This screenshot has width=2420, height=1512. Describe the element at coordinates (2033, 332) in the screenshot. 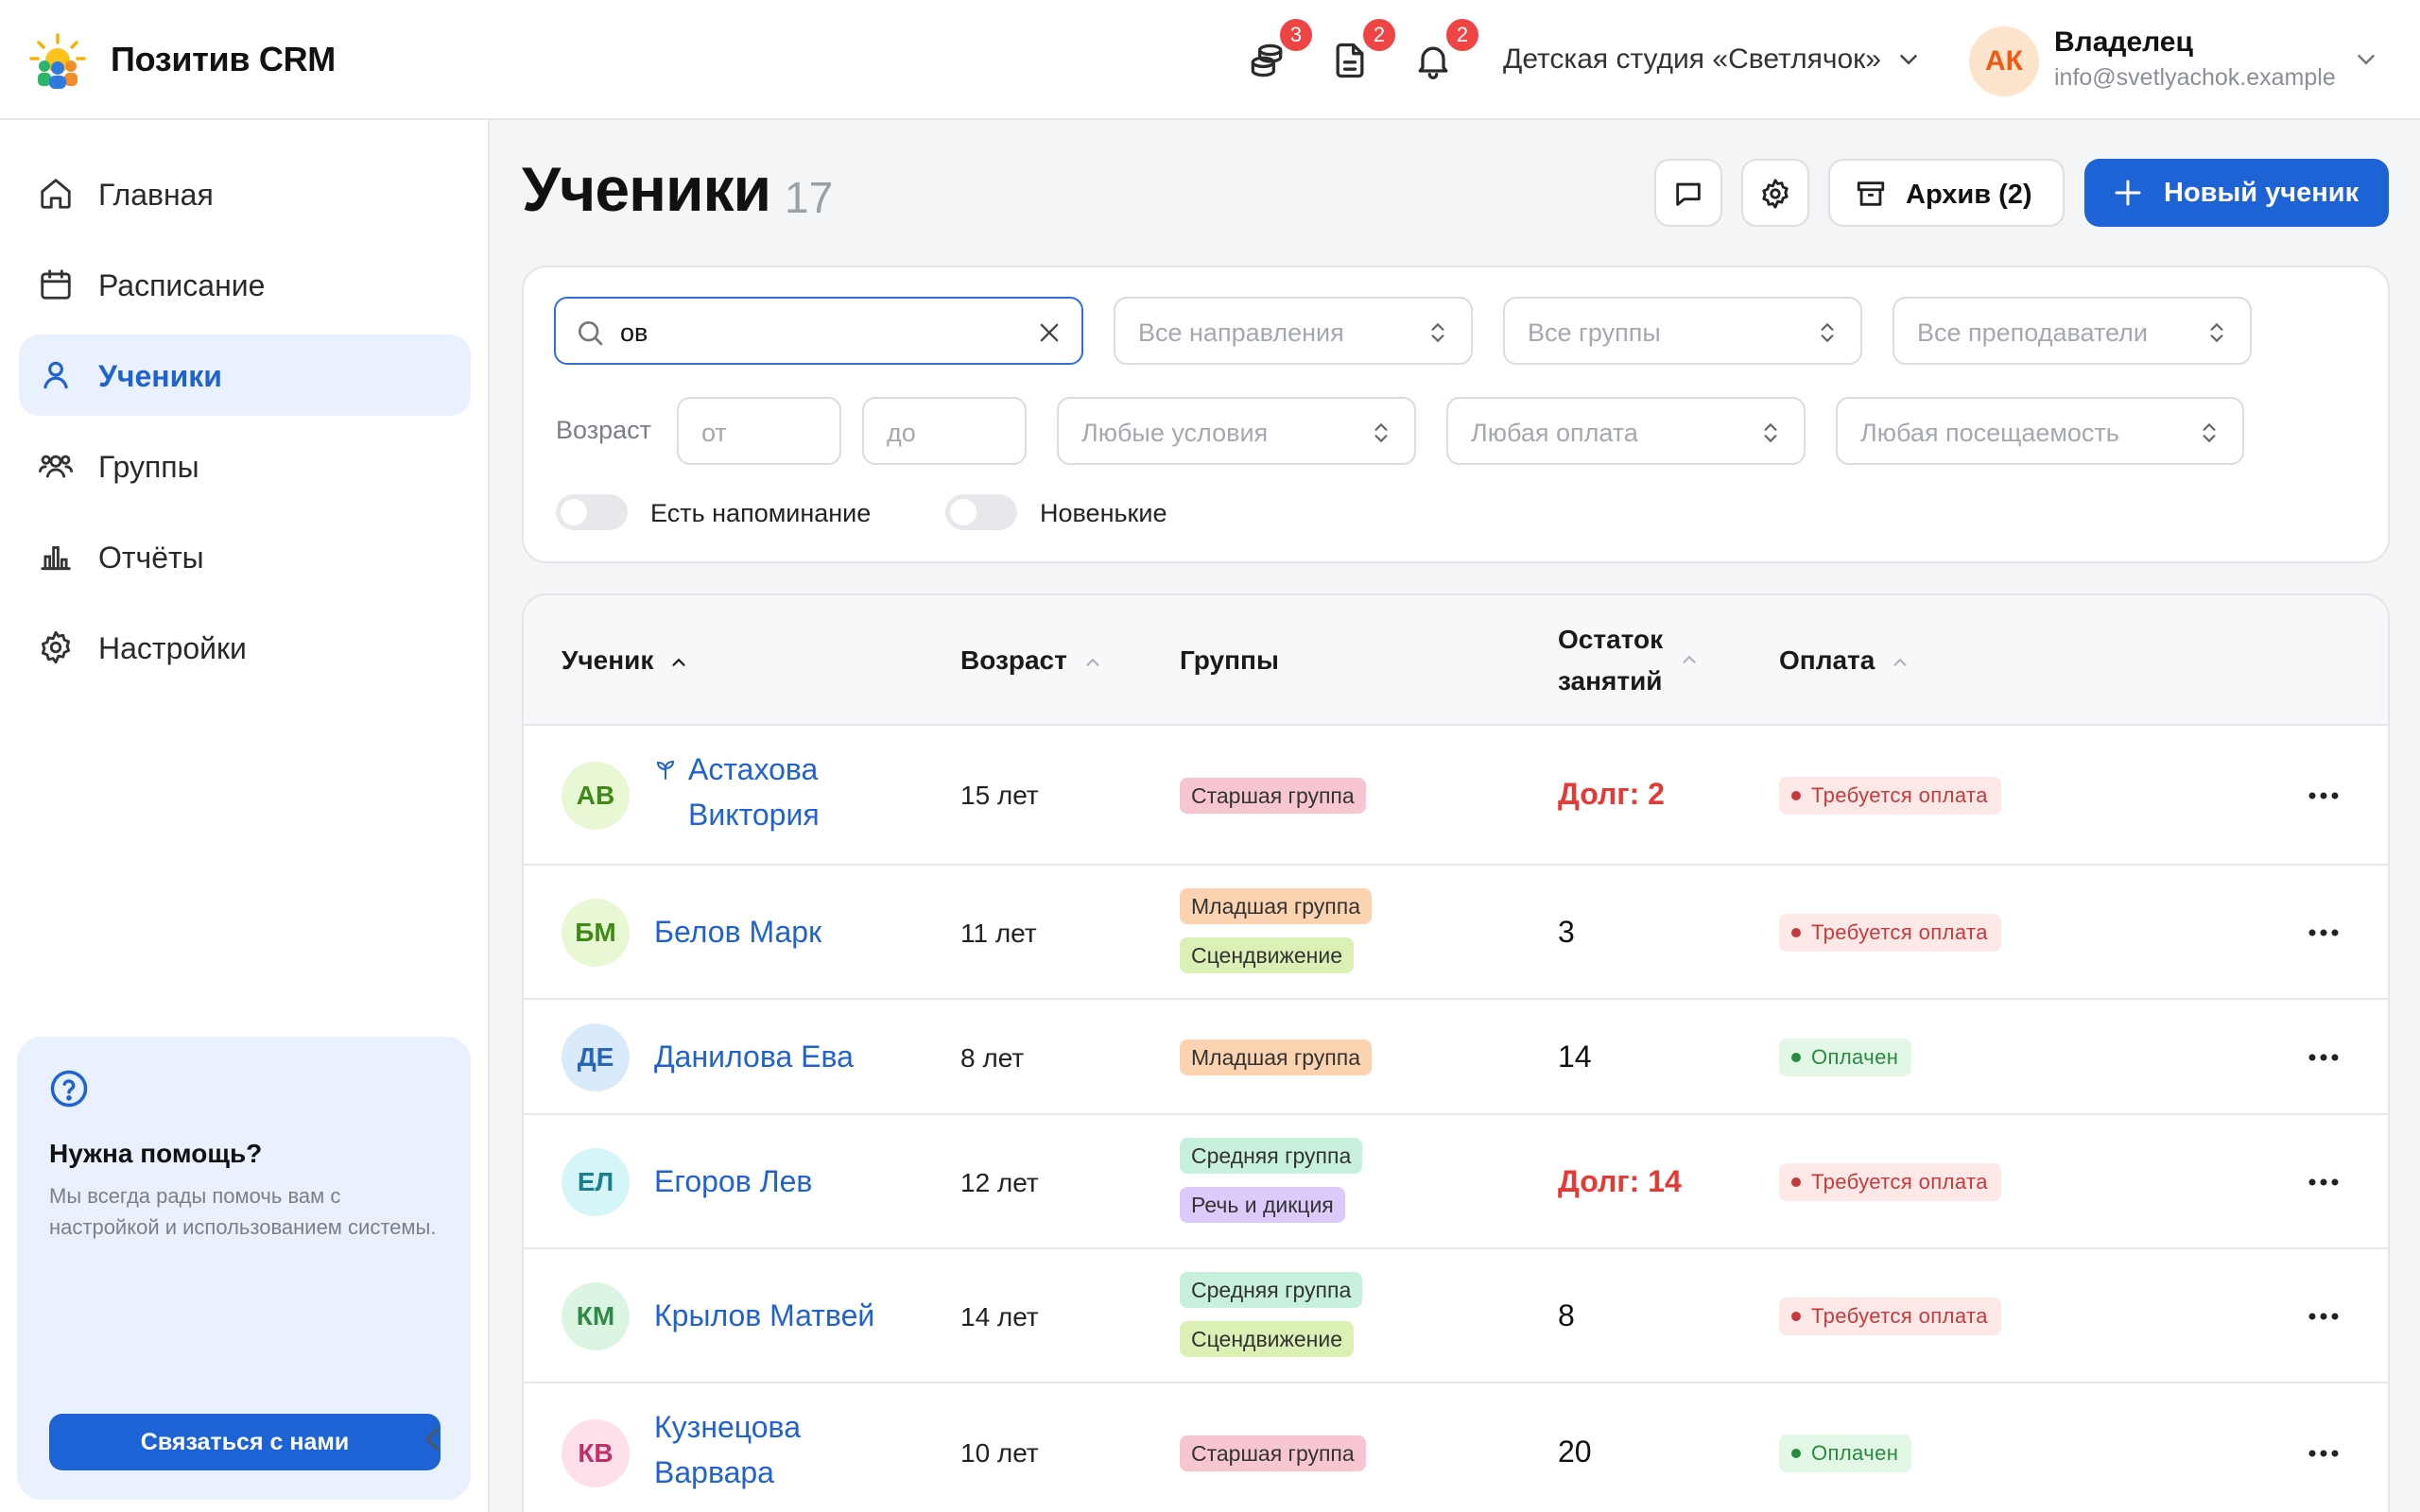

I see `teachers-value: Все преподаватели` at that location.